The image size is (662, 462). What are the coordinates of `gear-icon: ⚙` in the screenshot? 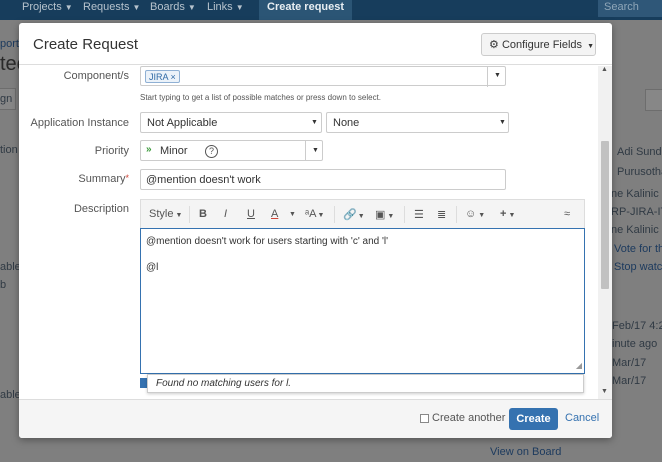 It's located at (494, 45).